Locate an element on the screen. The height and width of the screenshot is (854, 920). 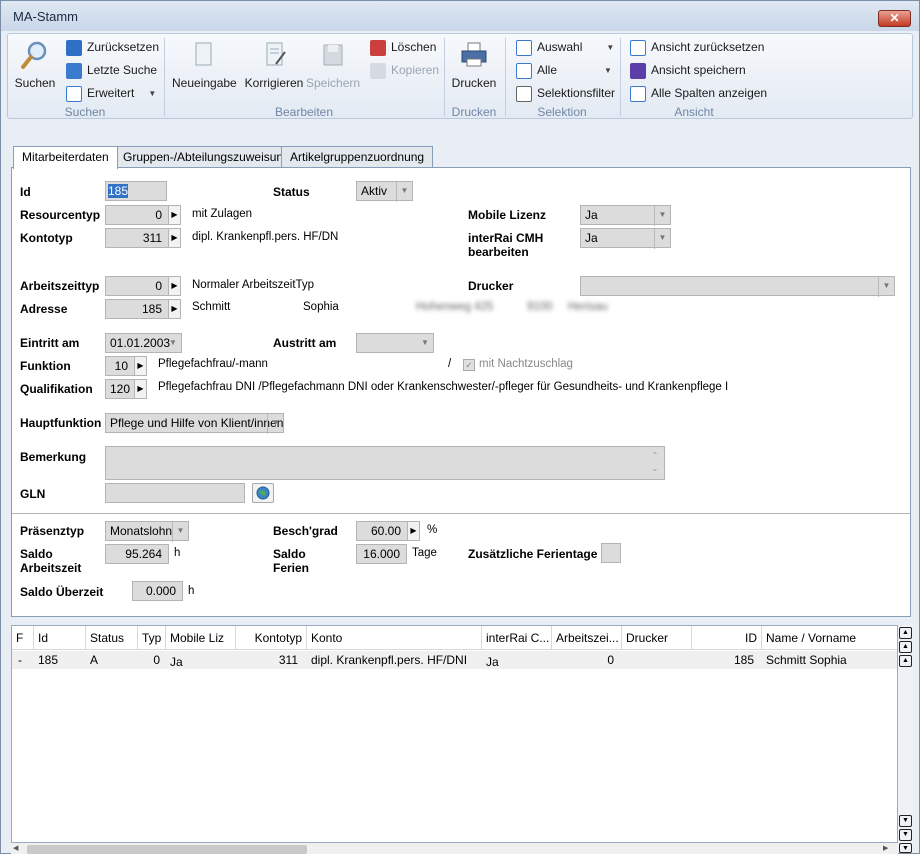
textarea-scroll-arrows: ⌃ ⌄ is located at coordinates (655, 463).